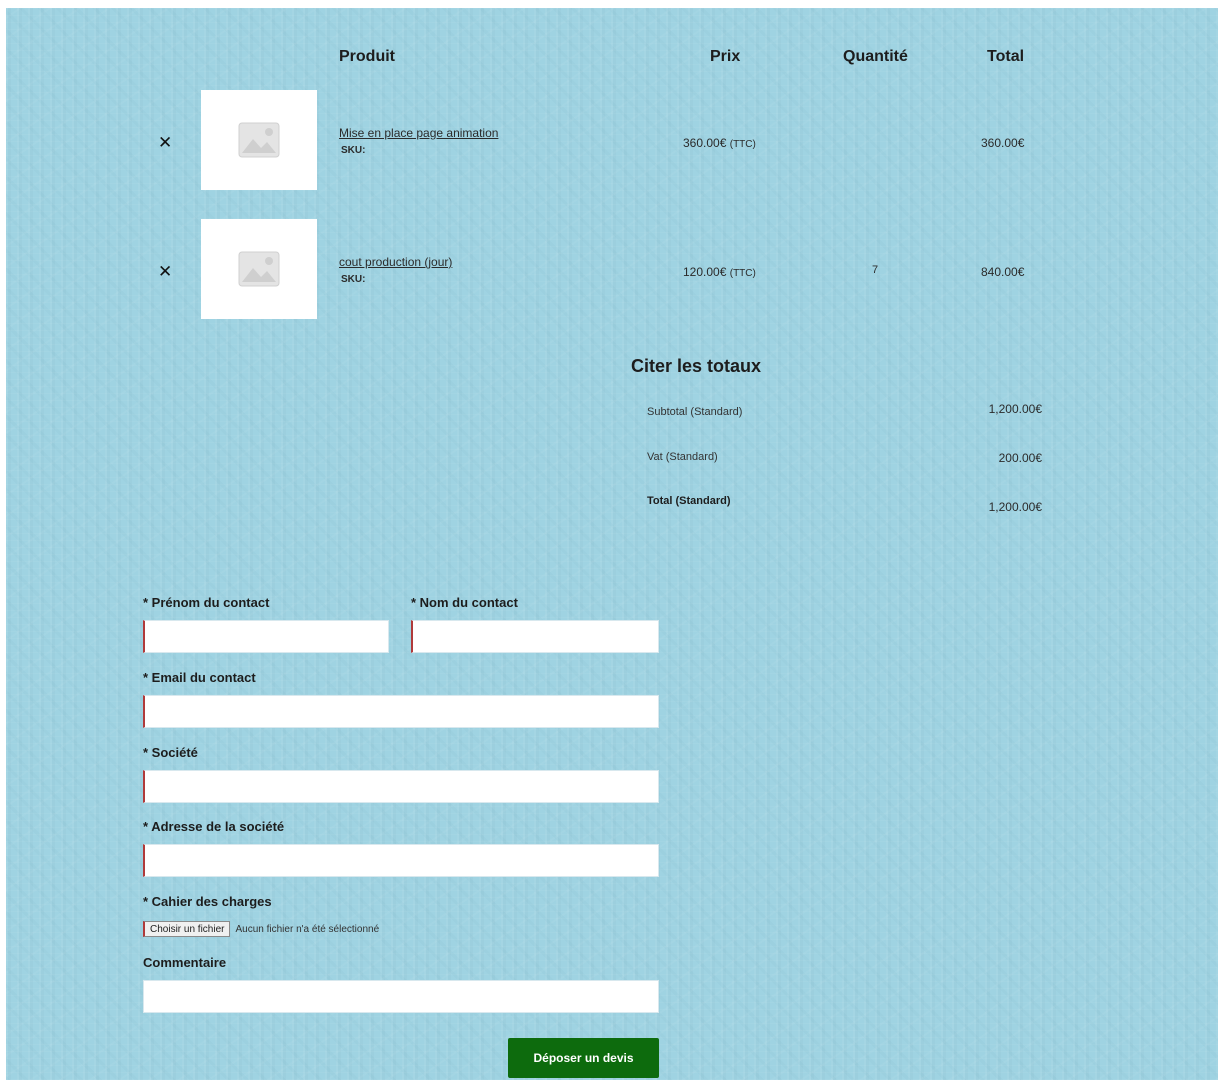  Describe the element at coordinates (696, 366) in the screenshot. I see `totals-title: Citer les totaux` at that location.